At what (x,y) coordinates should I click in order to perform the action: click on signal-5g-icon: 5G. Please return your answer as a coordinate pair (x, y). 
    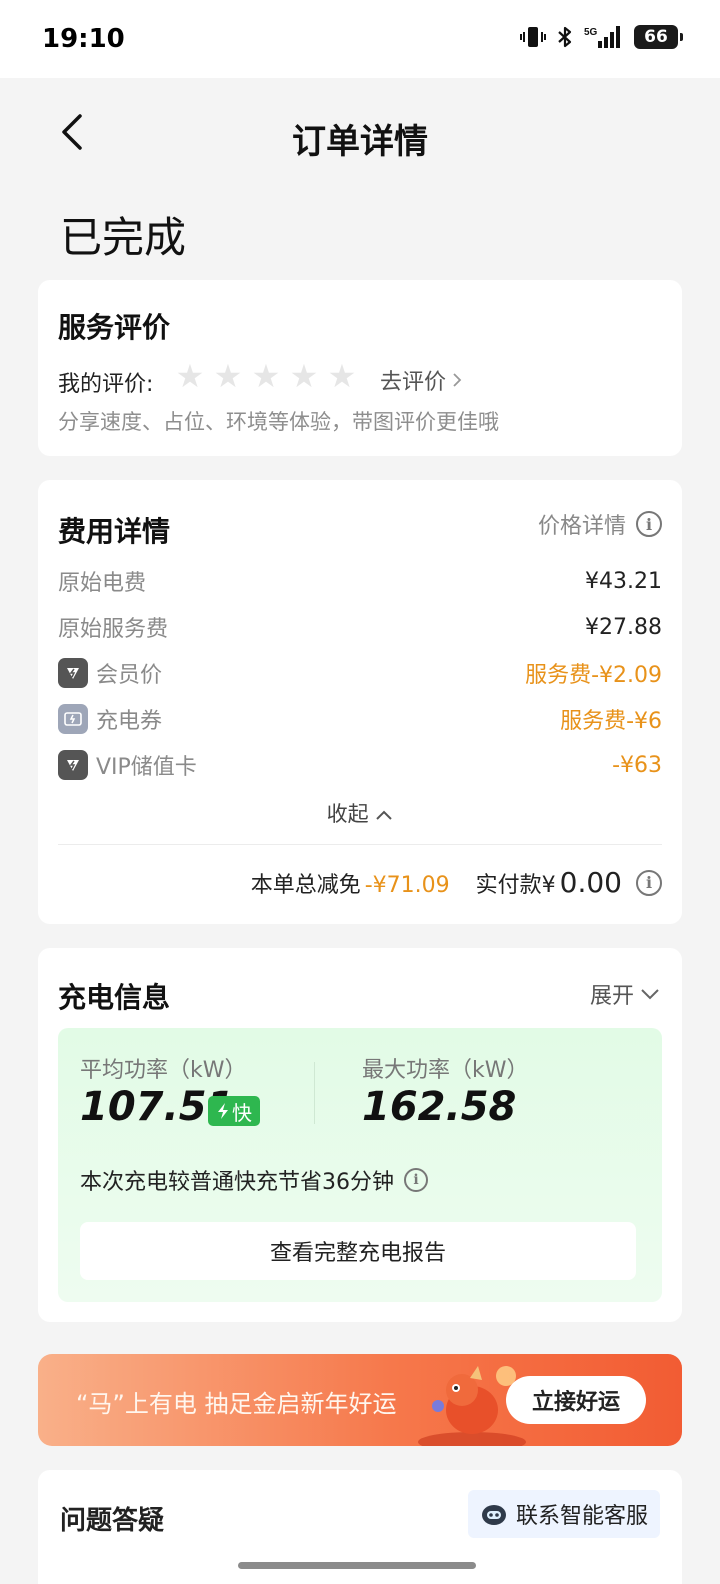
    Looking at the image, I should click on (602, 37).